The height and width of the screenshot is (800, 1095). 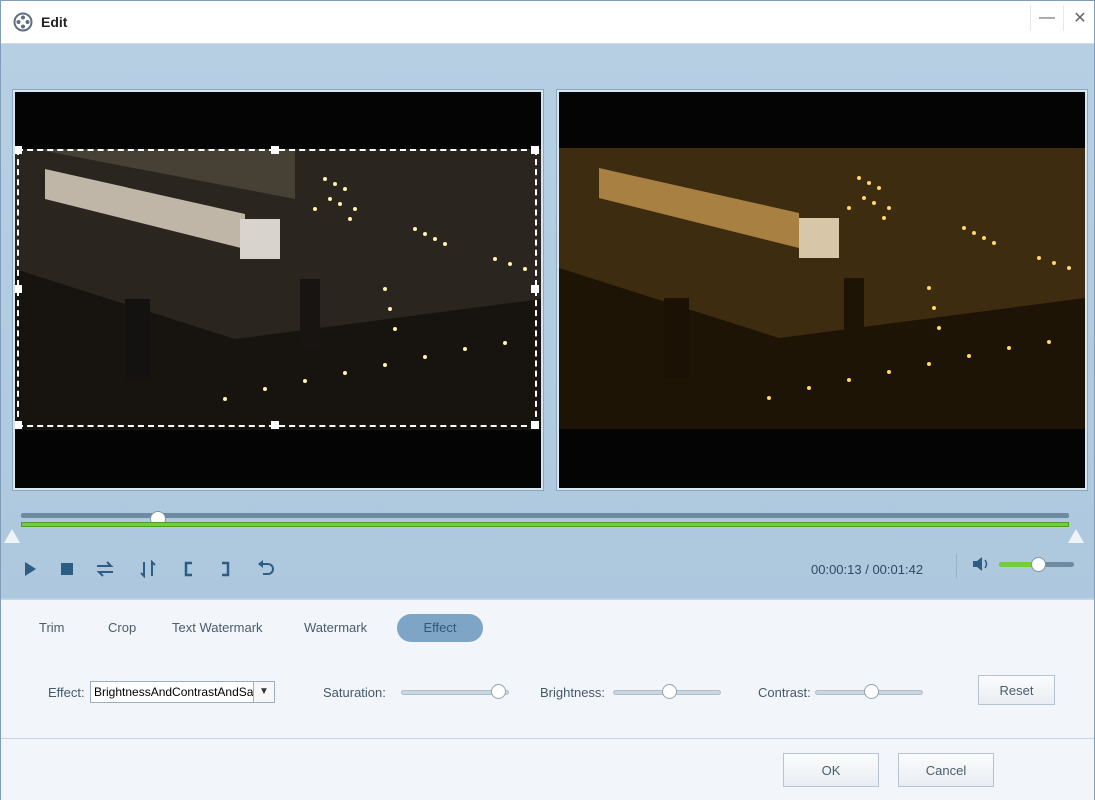 I want to click on effect-select: BrightnessAndContrastAndSa ▼, so click(x=182, y=692).